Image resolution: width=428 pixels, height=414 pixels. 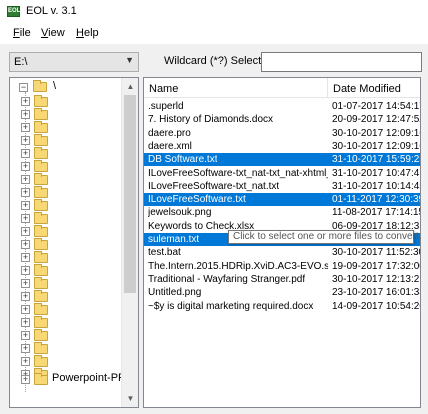 I want to click on column-header-date: Date Modified, so click(x=367, y=89).